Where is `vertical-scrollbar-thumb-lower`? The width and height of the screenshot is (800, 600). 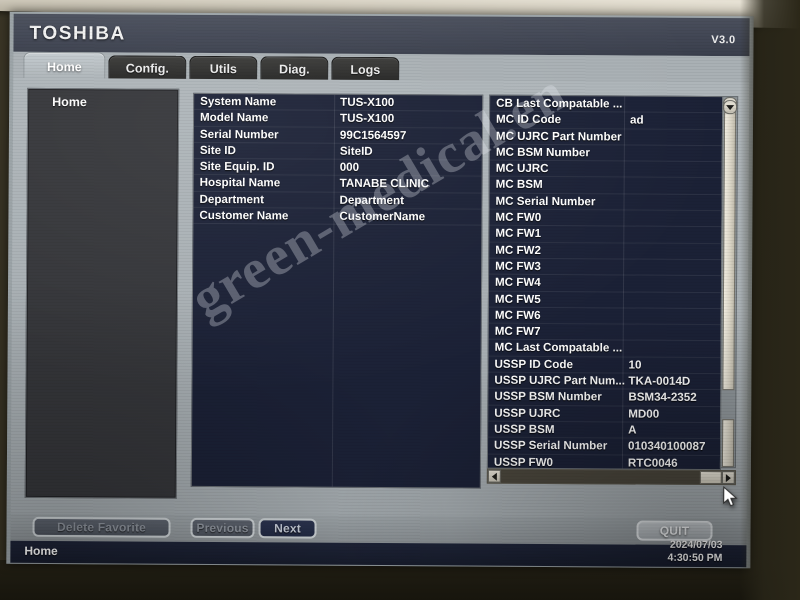
vertical-scrollbar-thumb-lower is located at coordinates (728, 443).